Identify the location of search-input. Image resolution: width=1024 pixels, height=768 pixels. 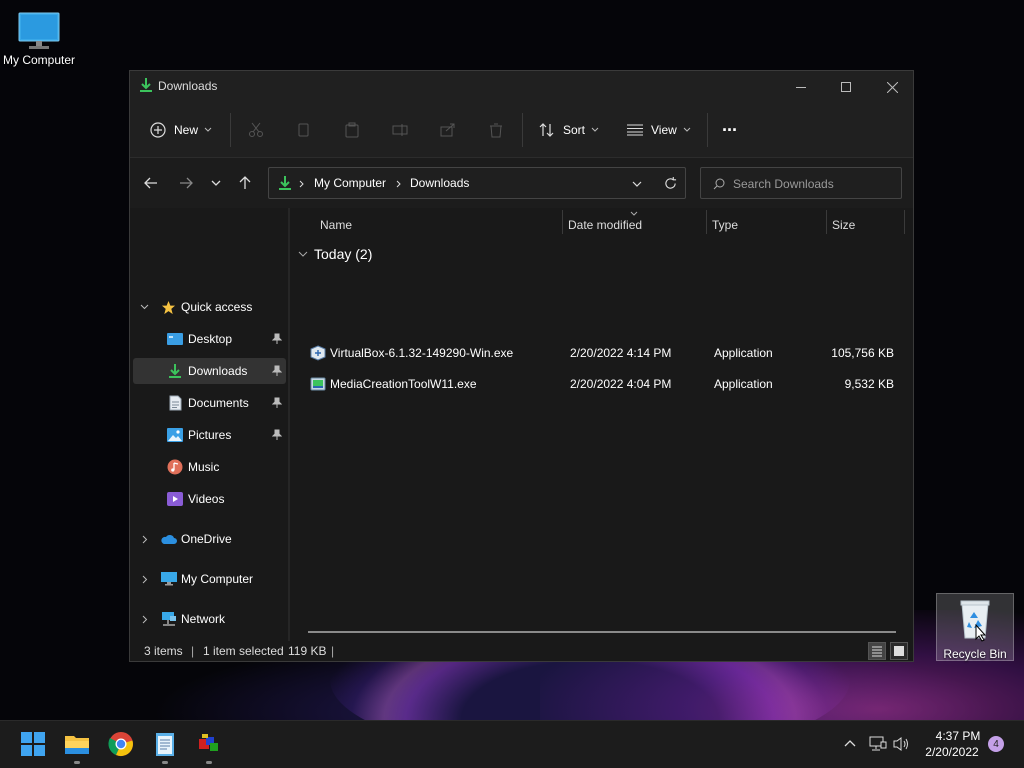
(813, 184).